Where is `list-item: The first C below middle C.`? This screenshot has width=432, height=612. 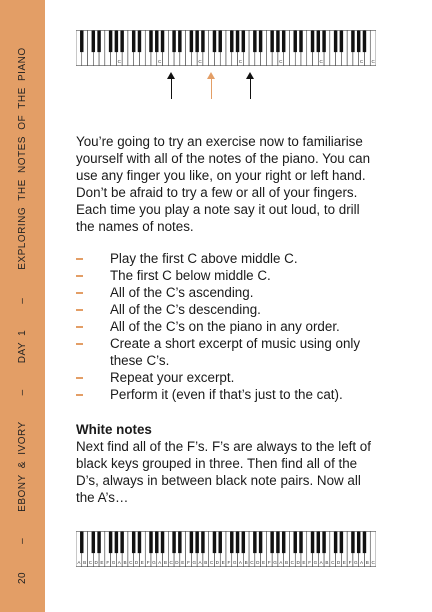 list-item: The first C below middle C. is located at coordinates (226, 275).